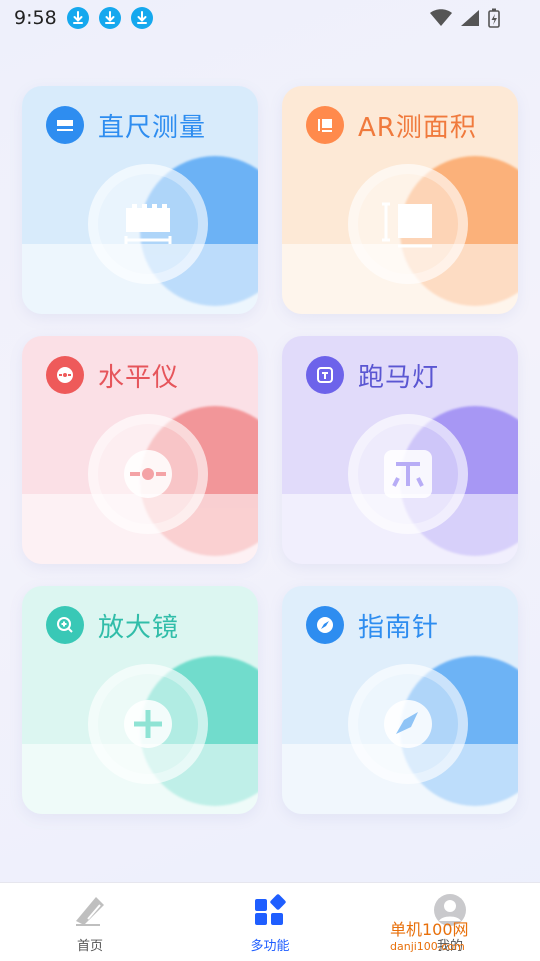 The image size is (540, 961). Describe the element at coordinates (139, 377) in the screenshot. I see `card-title: 水平仪` at that location.